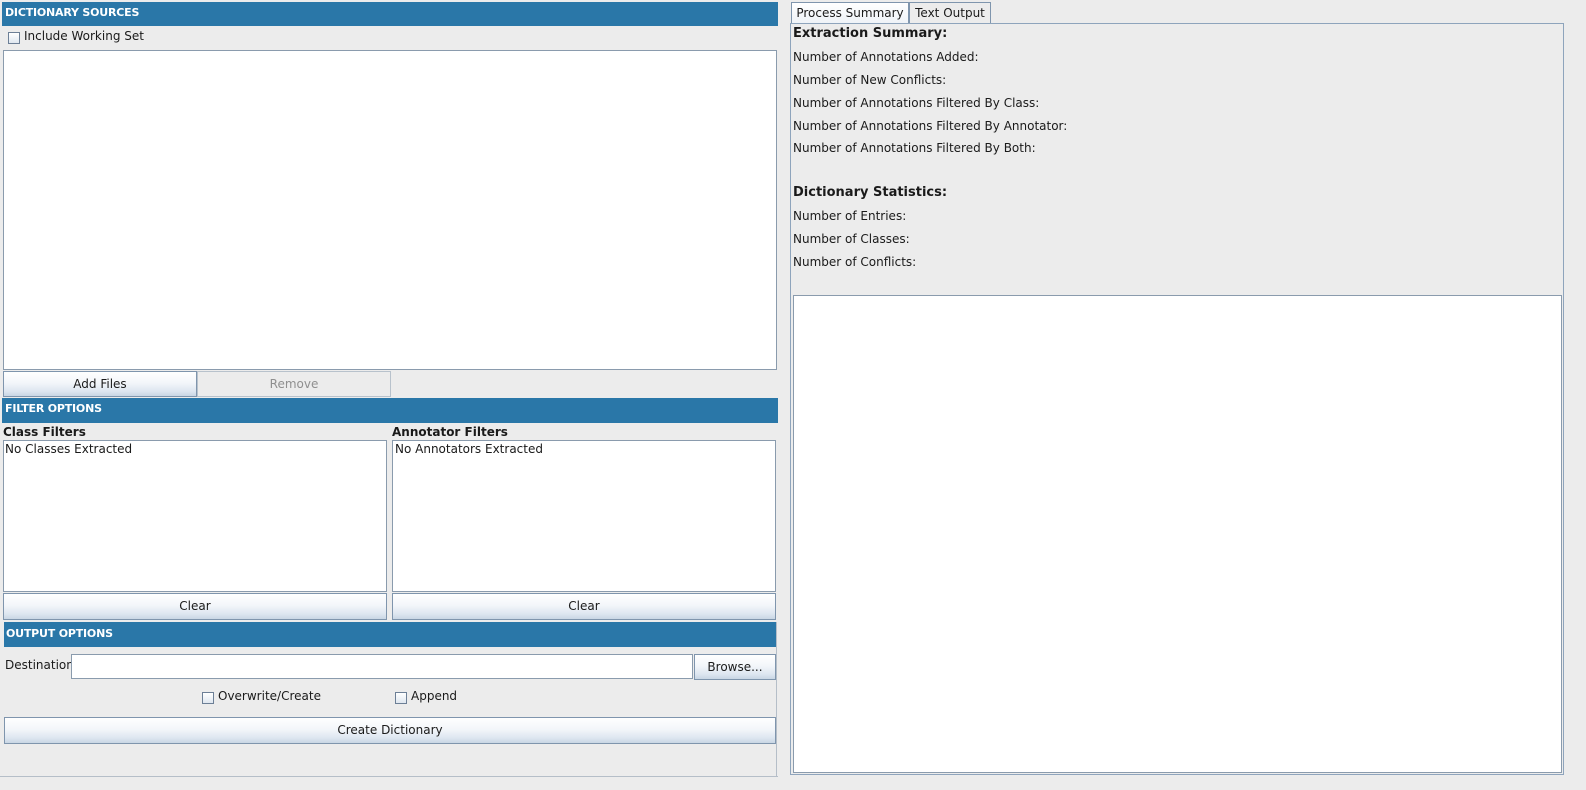 The width and height of the screenshot is (1586, 790). Describe the element at coordinates (870, 192) in the screenshot. I see `dictionary-statistics-title: Dictionary Statistics:` at that location.